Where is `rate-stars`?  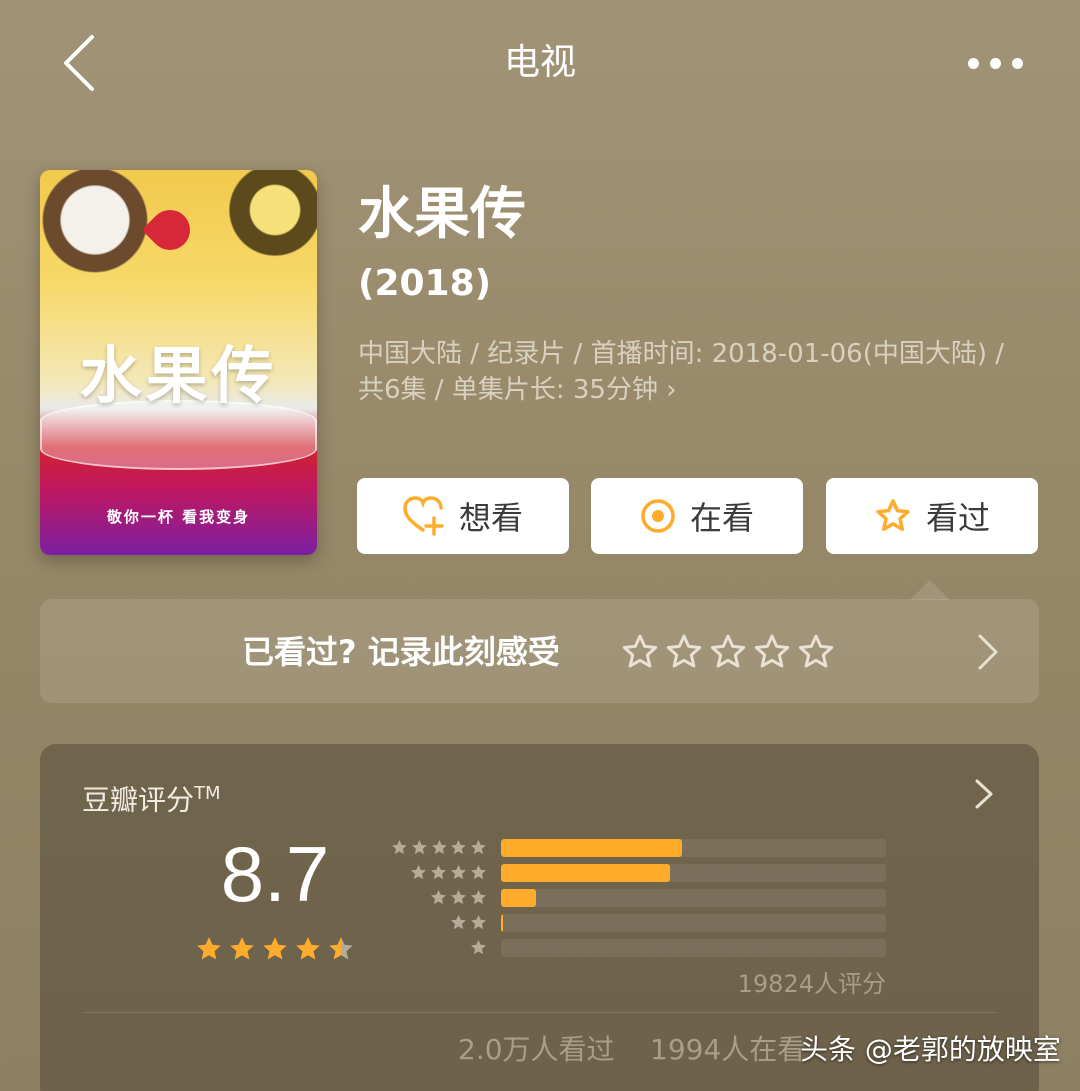
rate-stars is located at coordinates (728, 652).